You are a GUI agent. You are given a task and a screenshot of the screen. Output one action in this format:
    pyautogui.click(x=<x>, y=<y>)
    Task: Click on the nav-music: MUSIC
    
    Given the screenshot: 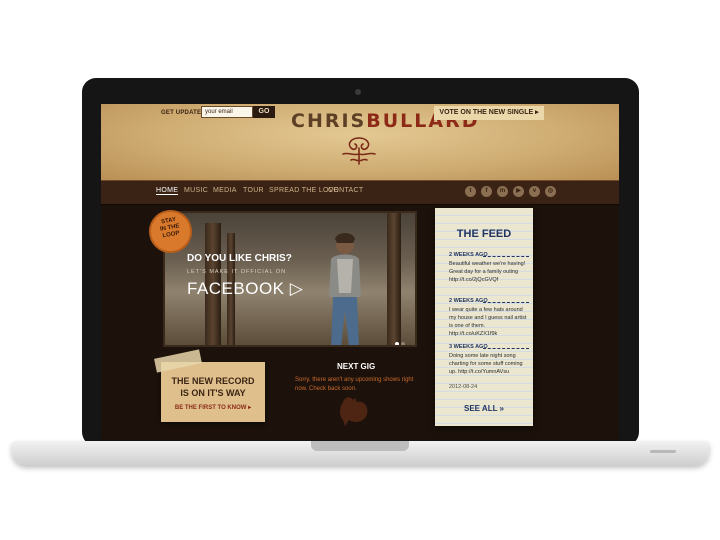 What is the action you would take?
    pyautogui.click(x=196, y=190)
    